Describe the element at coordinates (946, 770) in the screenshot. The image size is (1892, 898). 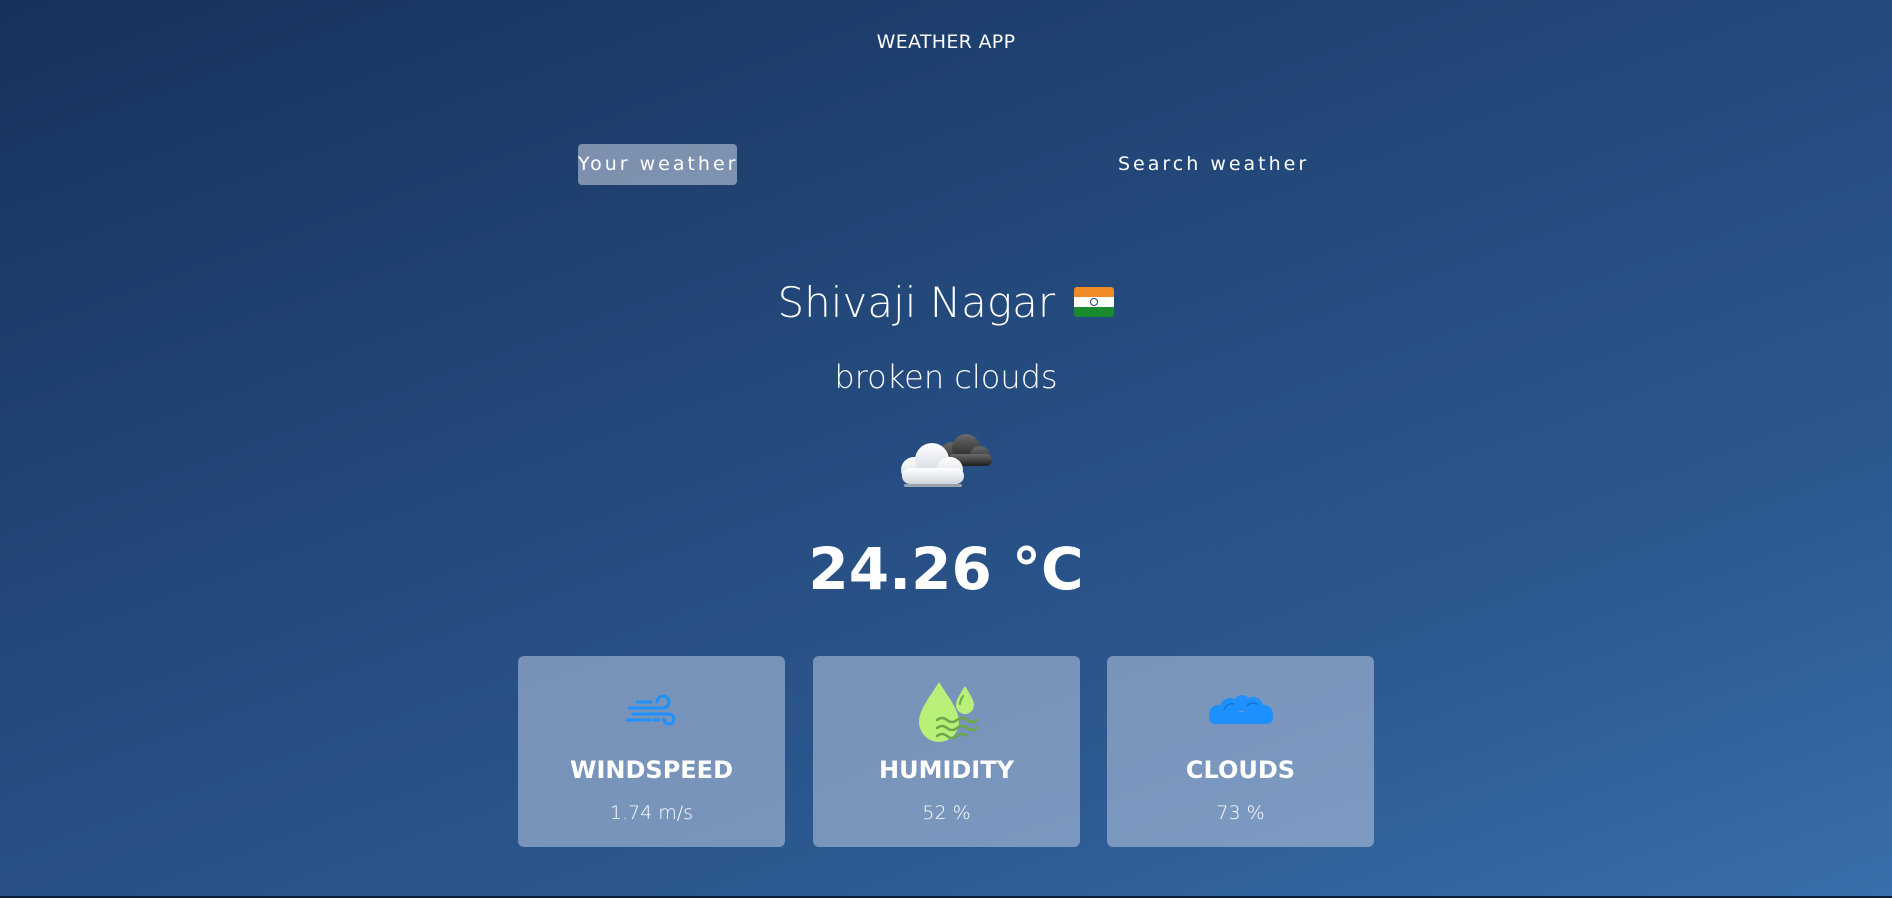
I see `humidity-label: HUMIDITY` at that location.